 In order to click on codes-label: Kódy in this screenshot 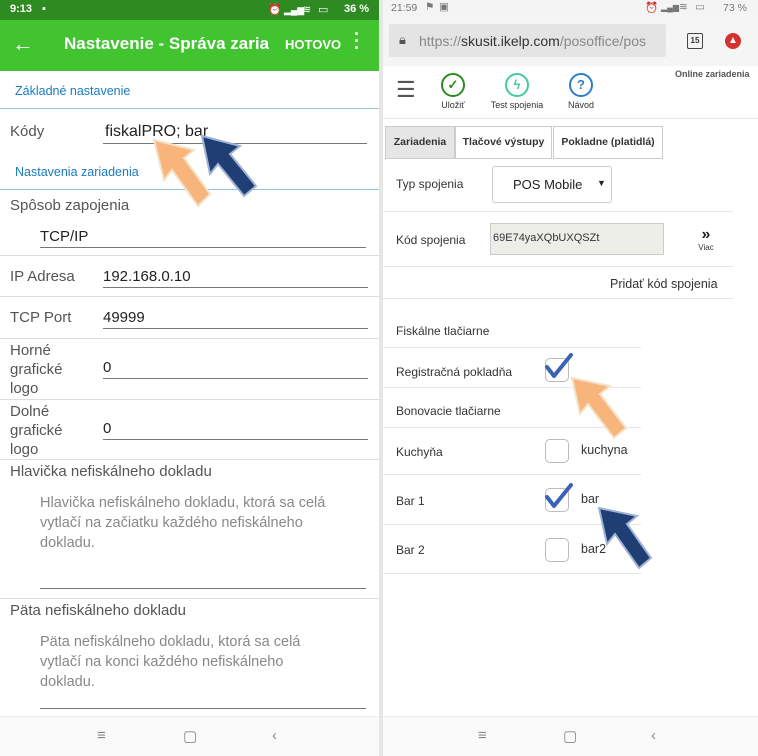, I will do `click(27, 131)`.